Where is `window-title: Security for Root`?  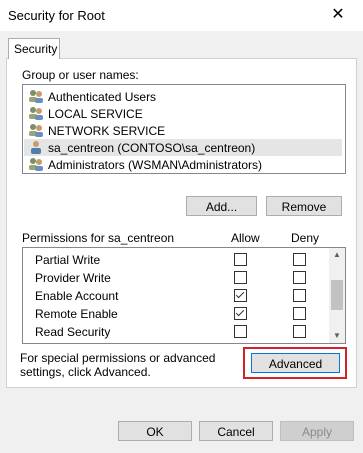
window-title: Security for Root is located at coordinates (56, 15).